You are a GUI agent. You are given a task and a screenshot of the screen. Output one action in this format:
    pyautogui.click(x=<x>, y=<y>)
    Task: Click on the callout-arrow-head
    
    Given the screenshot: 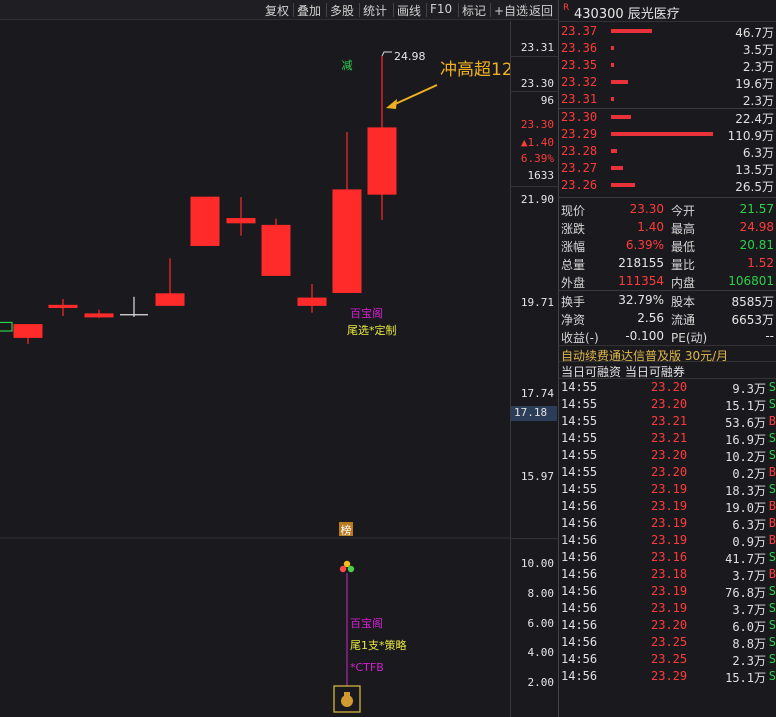 What is the action you would take?
    pyautogui.click(x=391, y=104)
    